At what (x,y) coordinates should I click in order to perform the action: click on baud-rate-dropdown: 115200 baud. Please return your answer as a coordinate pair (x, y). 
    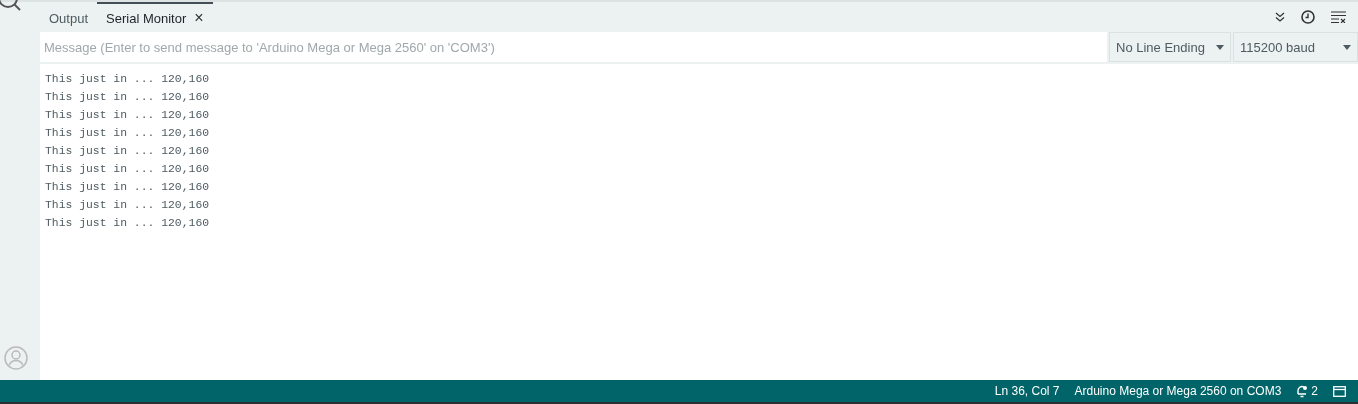
    Looking at the image, I should click on (1295, 47).